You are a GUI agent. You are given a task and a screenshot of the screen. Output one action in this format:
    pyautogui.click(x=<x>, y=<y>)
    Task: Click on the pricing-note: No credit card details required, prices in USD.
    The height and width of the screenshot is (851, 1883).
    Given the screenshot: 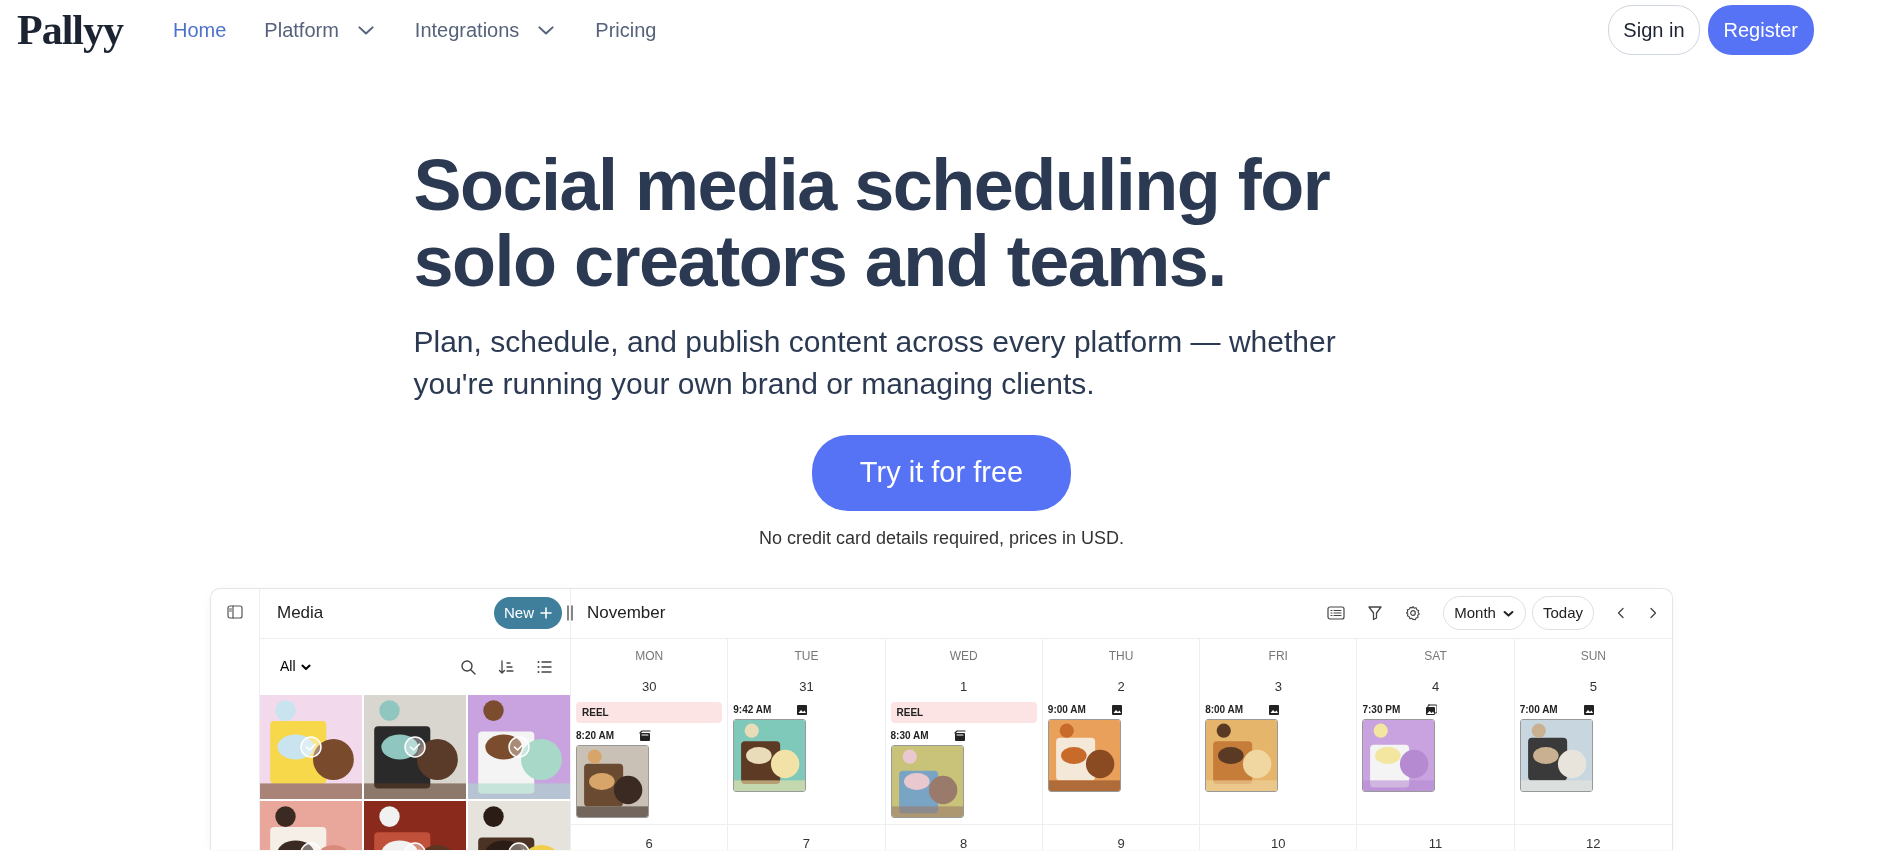 What is the action you would take?
    pyautogui.click(x=941, y=538)
    